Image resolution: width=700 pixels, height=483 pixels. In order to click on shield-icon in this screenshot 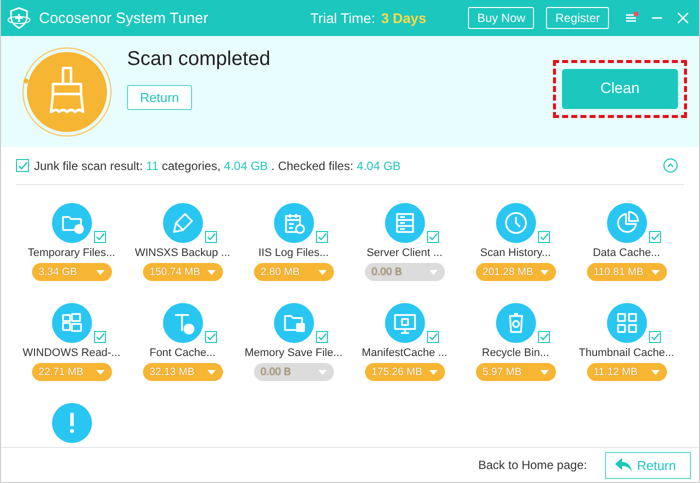, I will do `click(19, 18)`.